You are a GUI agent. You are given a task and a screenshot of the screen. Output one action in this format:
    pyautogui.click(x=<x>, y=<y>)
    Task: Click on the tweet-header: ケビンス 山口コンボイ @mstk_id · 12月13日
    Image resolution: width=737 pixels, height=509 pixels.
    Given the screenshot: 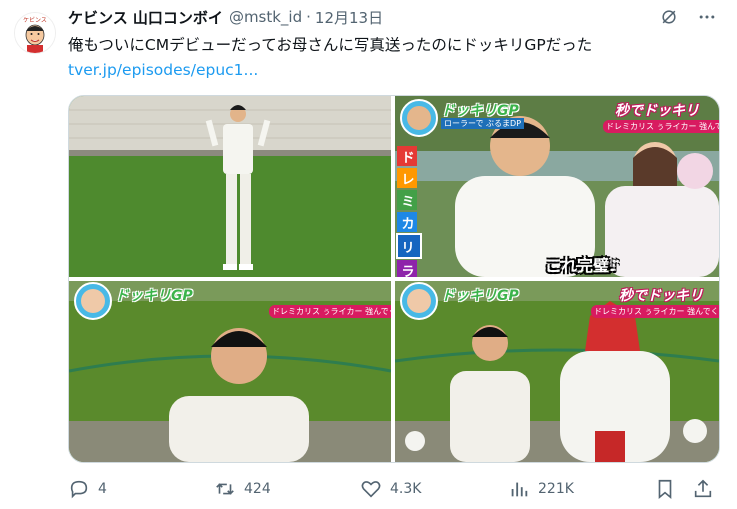 What is the action you would take?
    pyautogui.click(x=392, y=17)
    